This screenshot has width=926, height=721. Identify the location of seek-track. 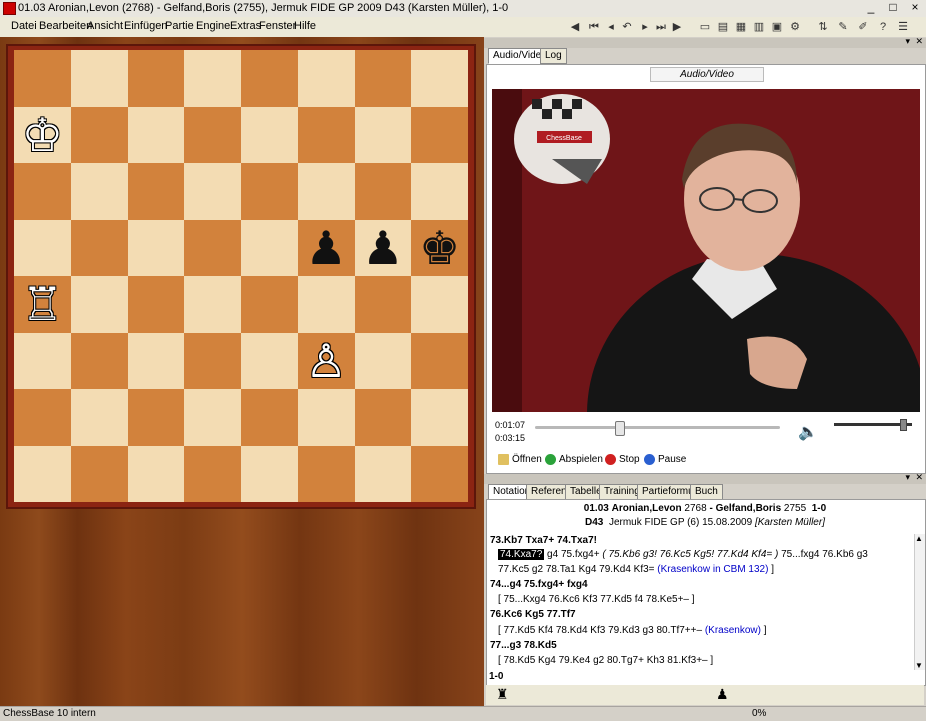
(657, 428).